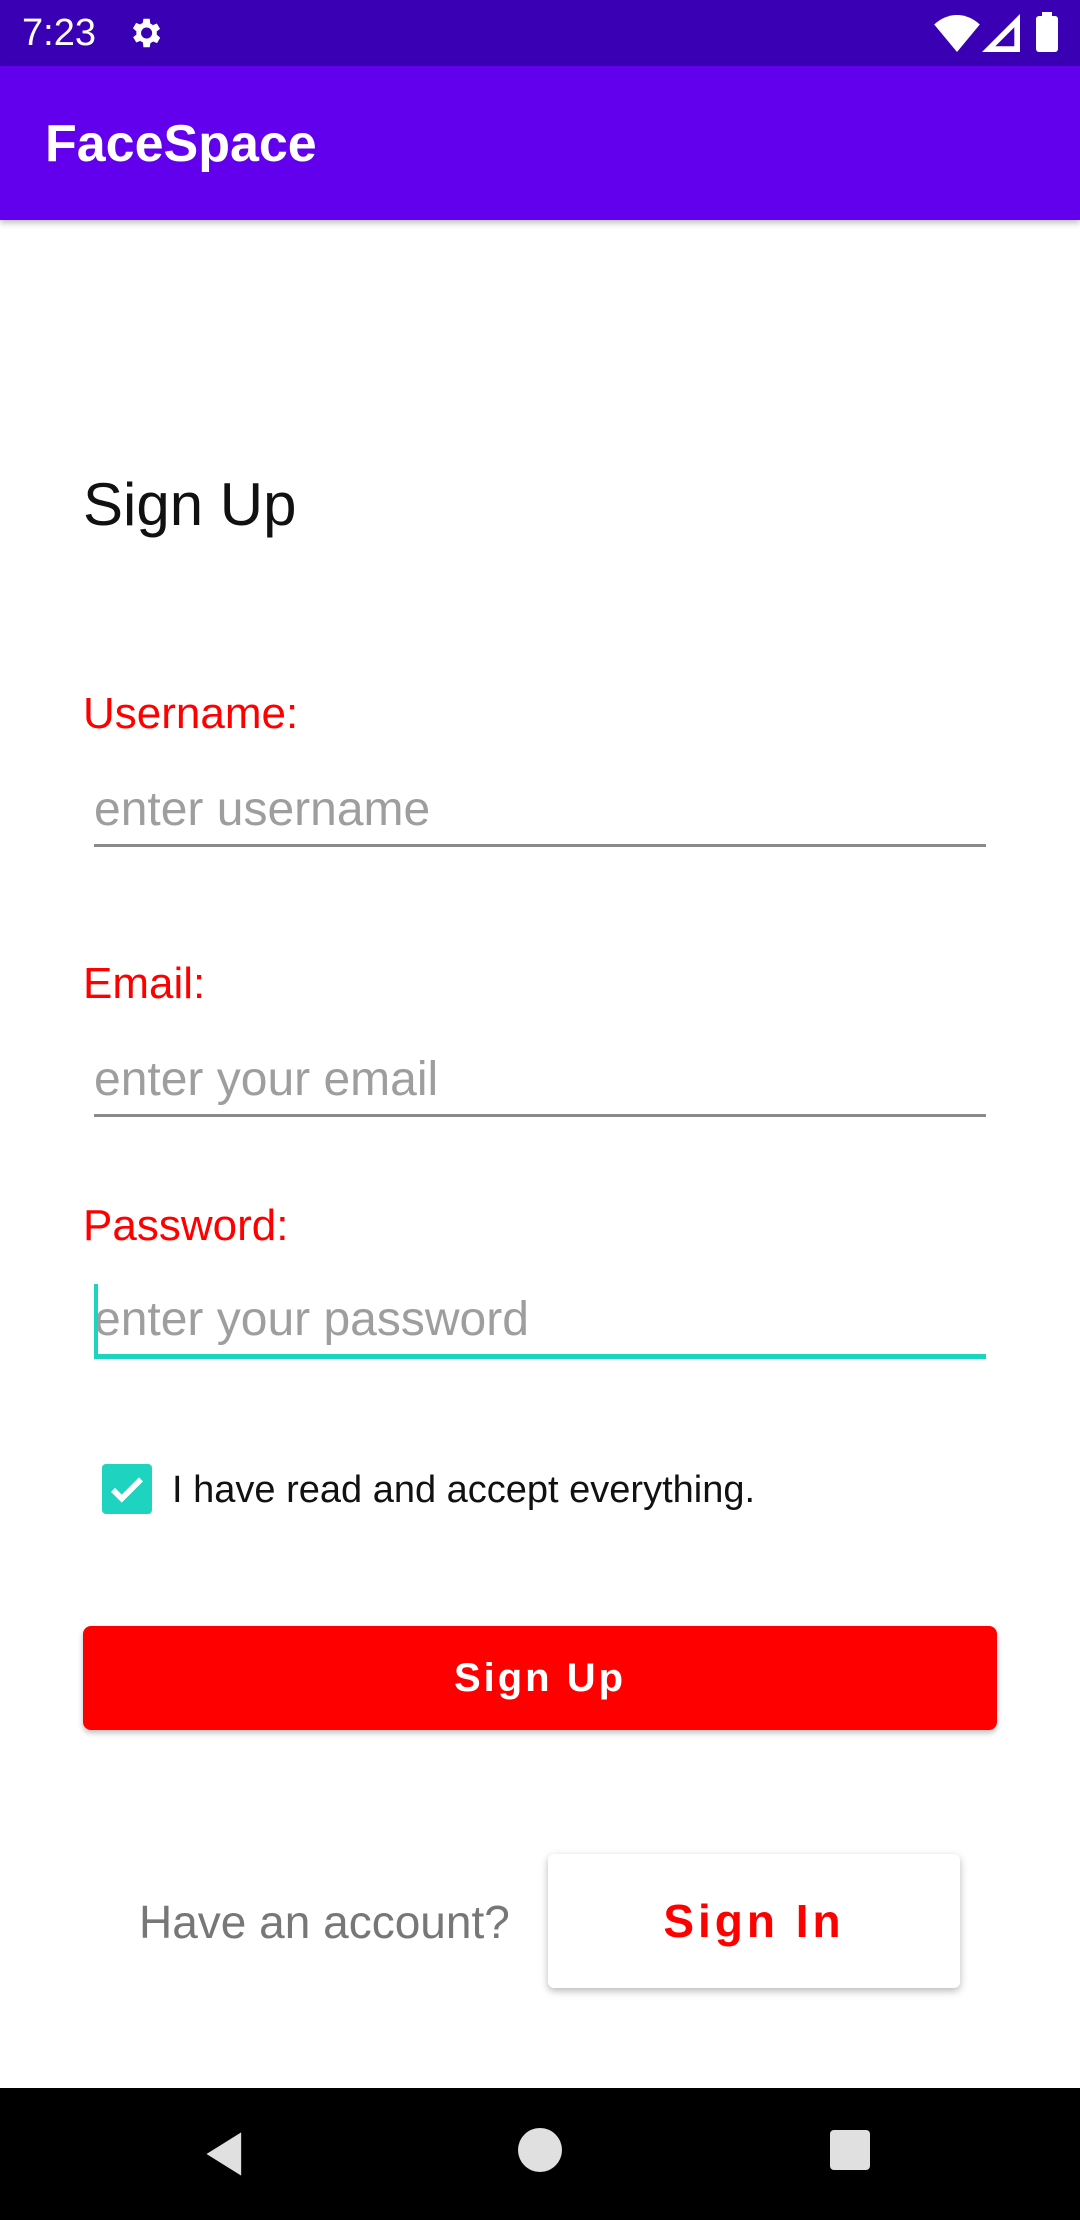 The width and height of the screenshot is (1080, 2220). Describe the element at coordinates (181, 144) in the screenshot. I see `app-title: FaceSpace` at that location.